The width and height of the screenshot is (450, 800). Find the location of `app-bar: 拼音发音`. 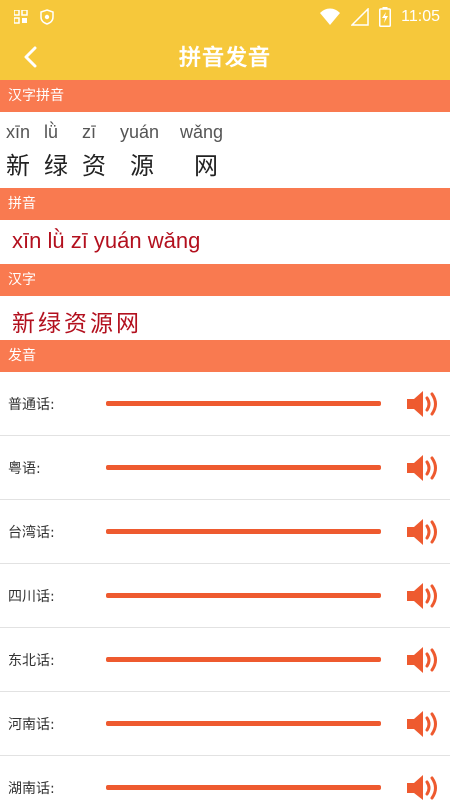

app-bar: 拼音发音 is located at coordinates (225, 57).